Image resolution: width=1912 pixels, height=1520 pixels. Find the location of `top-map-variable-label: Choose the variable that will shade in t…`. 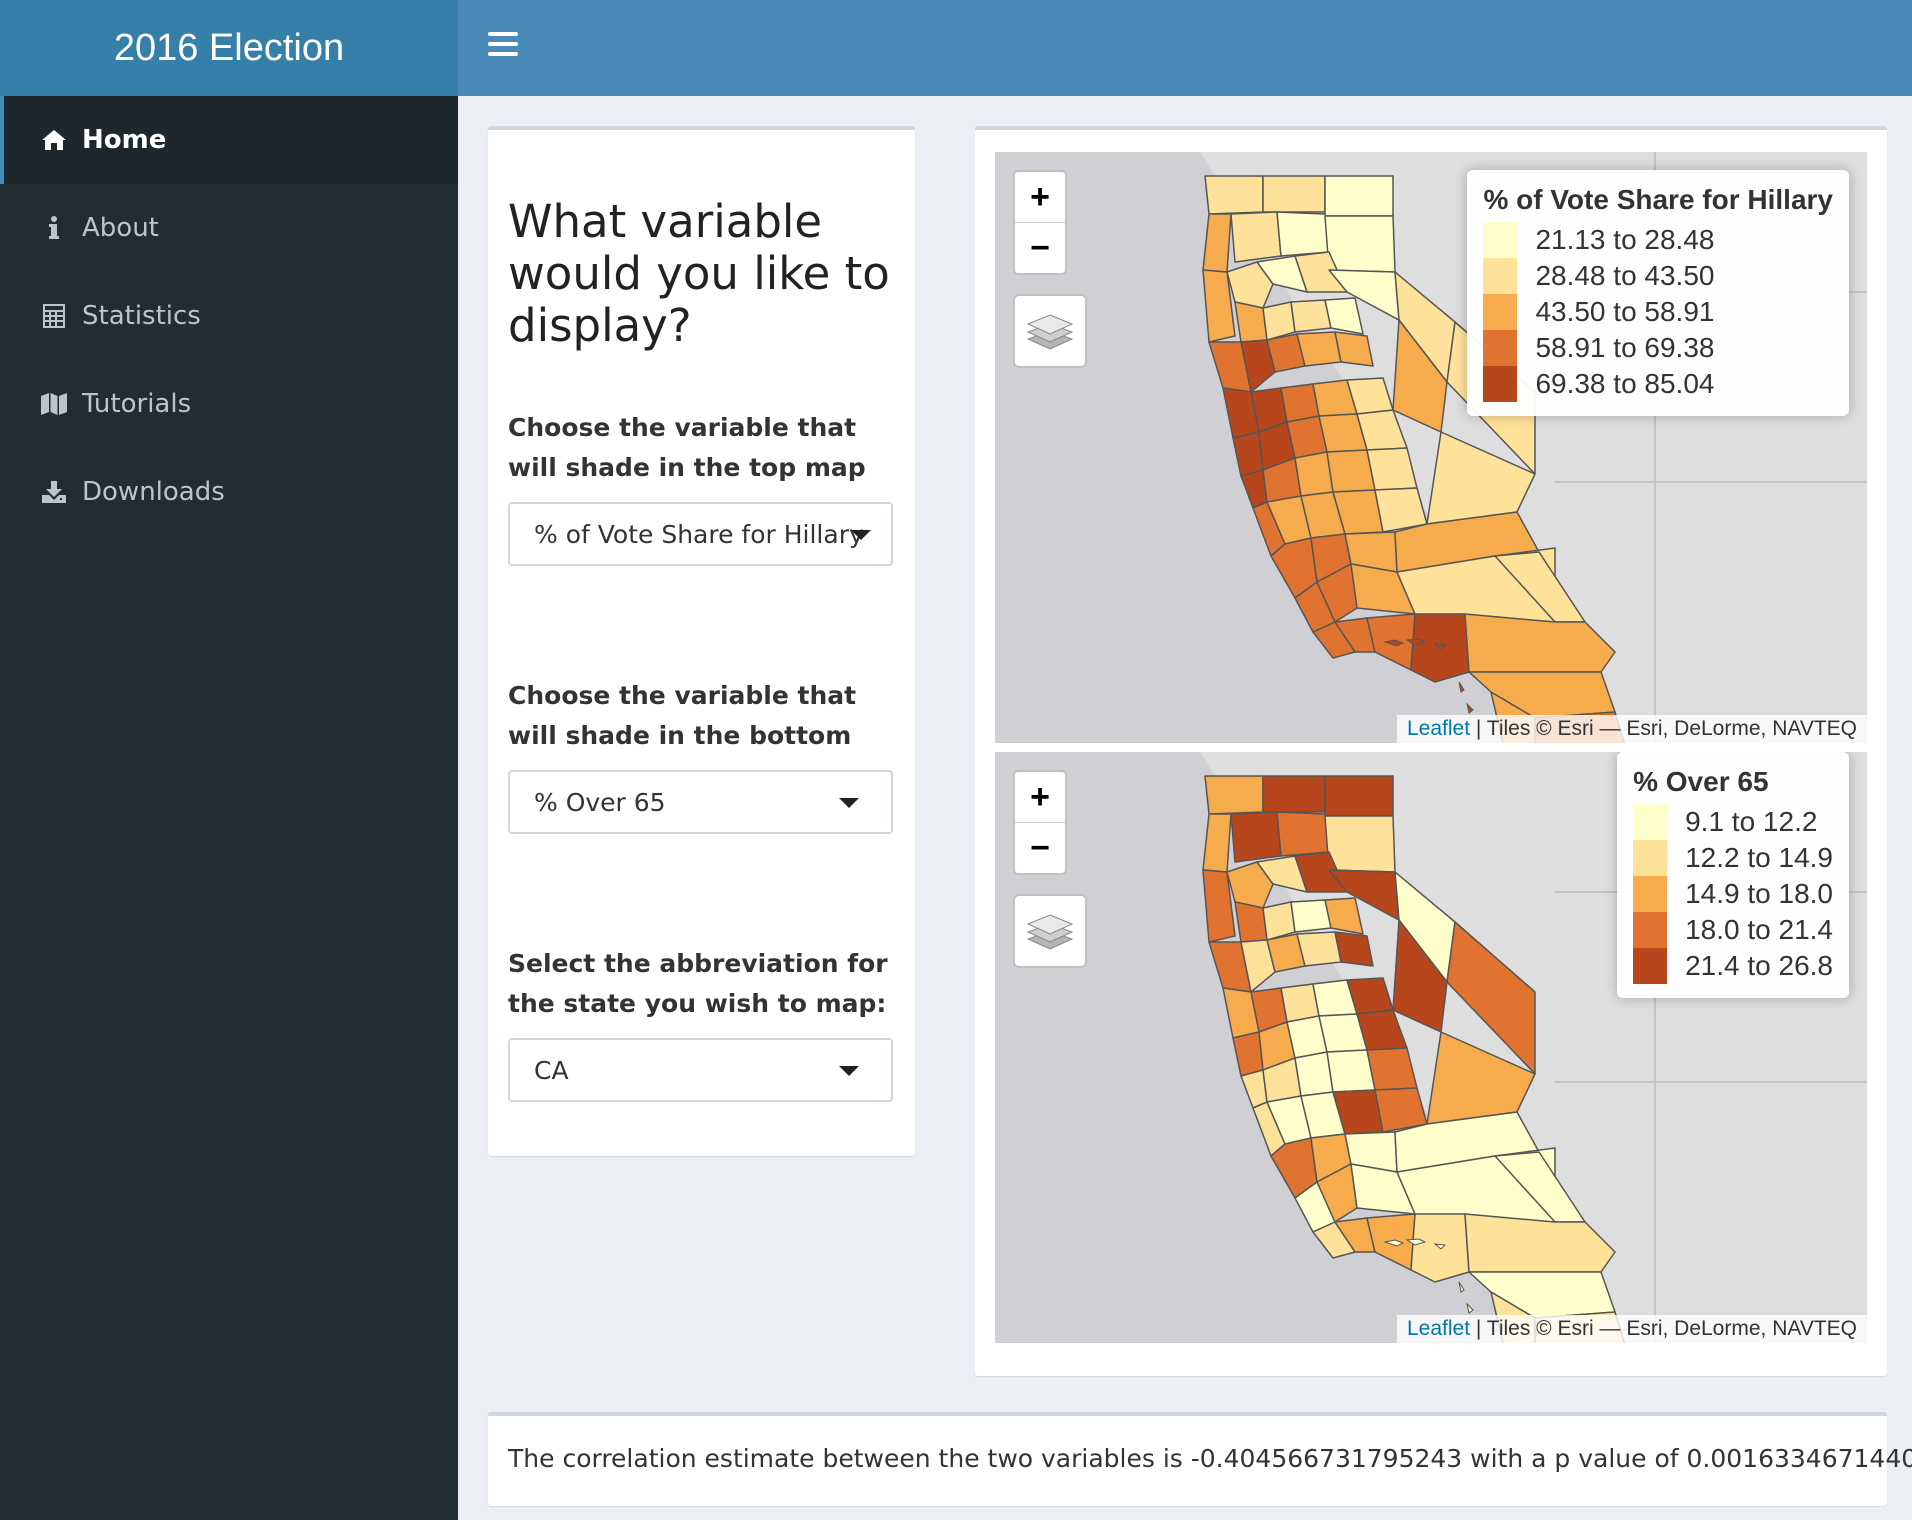

top-map-variable-label: Choose the variable that will shade in t… is located at coordinates (687, 447).